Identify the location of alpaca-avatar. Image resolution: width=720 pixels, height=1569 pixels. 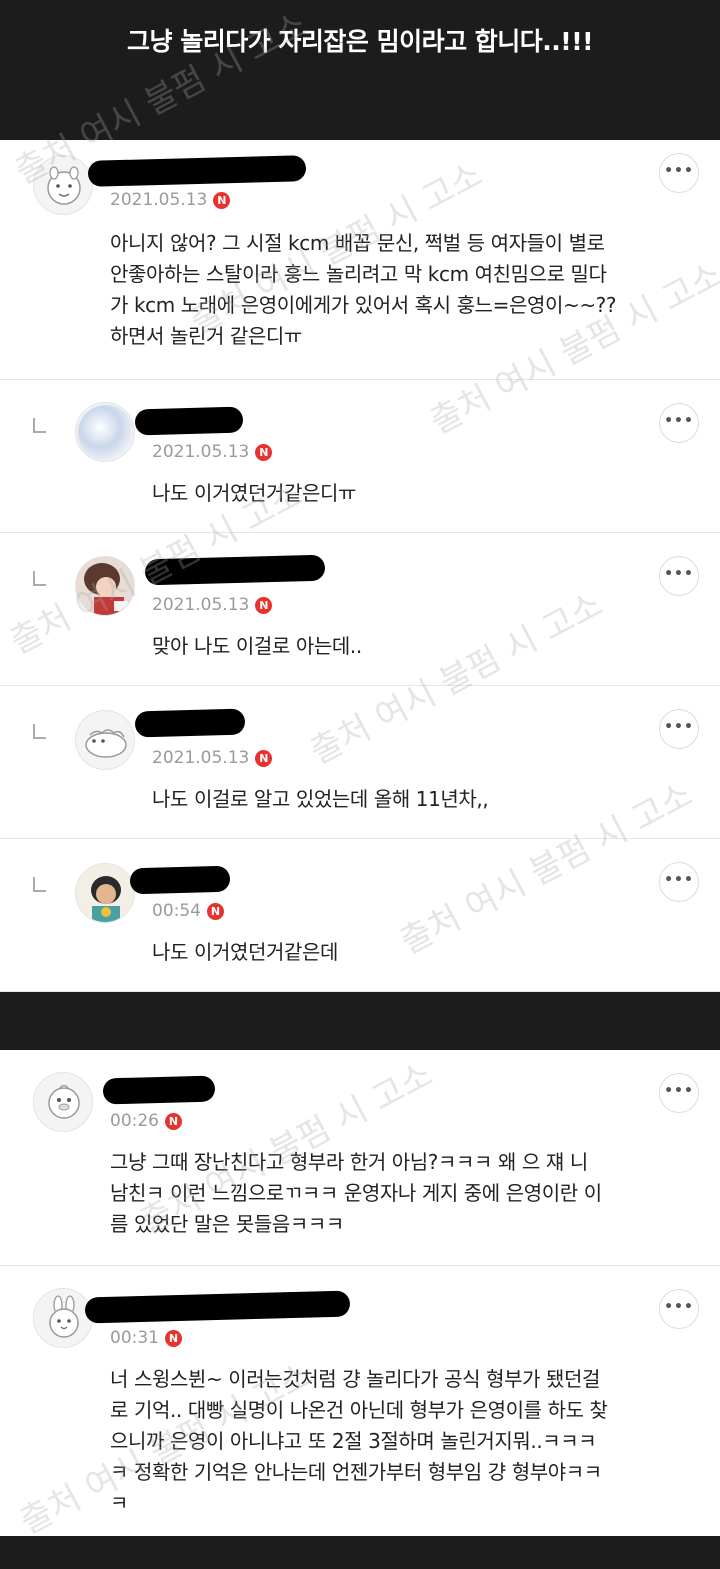
(63, 185).